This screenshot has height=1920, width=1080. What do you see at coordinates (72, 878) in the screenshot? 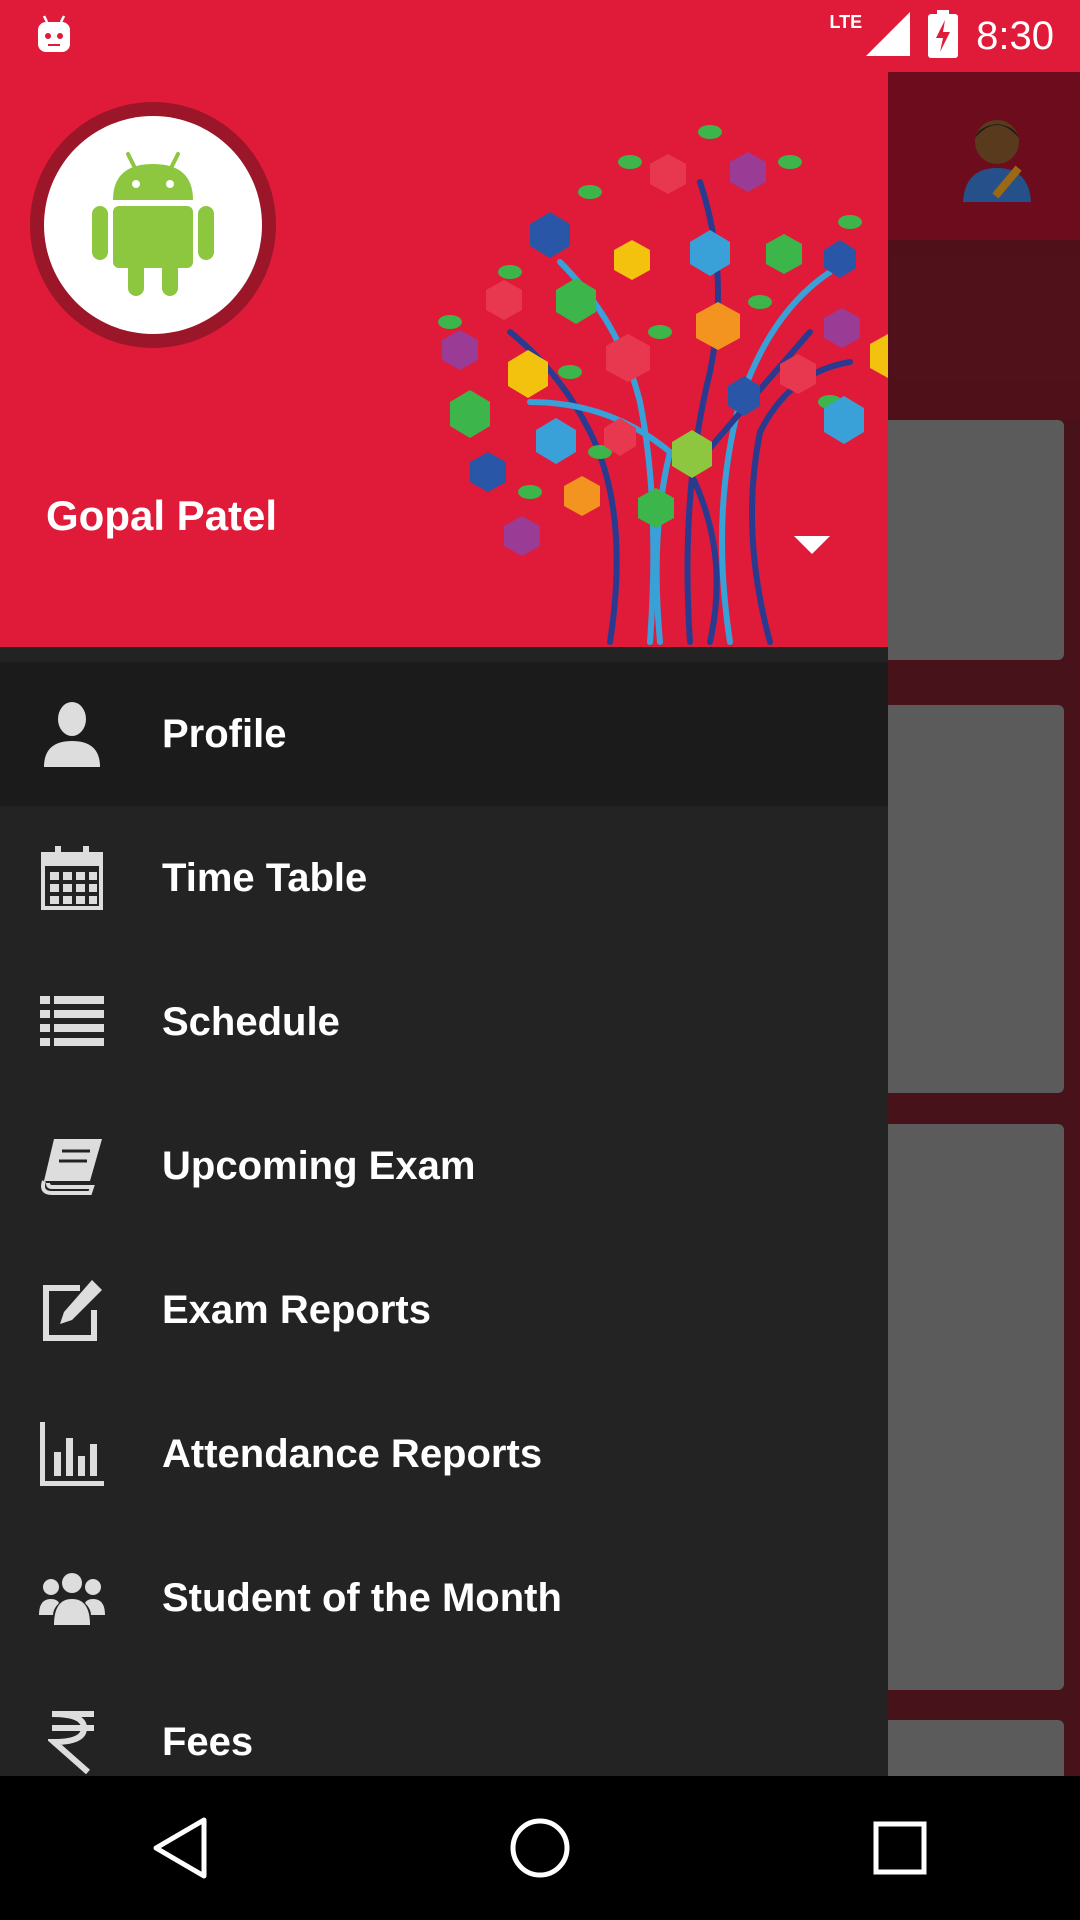
I see `calendar-icon` at bounding box center [72, 878].